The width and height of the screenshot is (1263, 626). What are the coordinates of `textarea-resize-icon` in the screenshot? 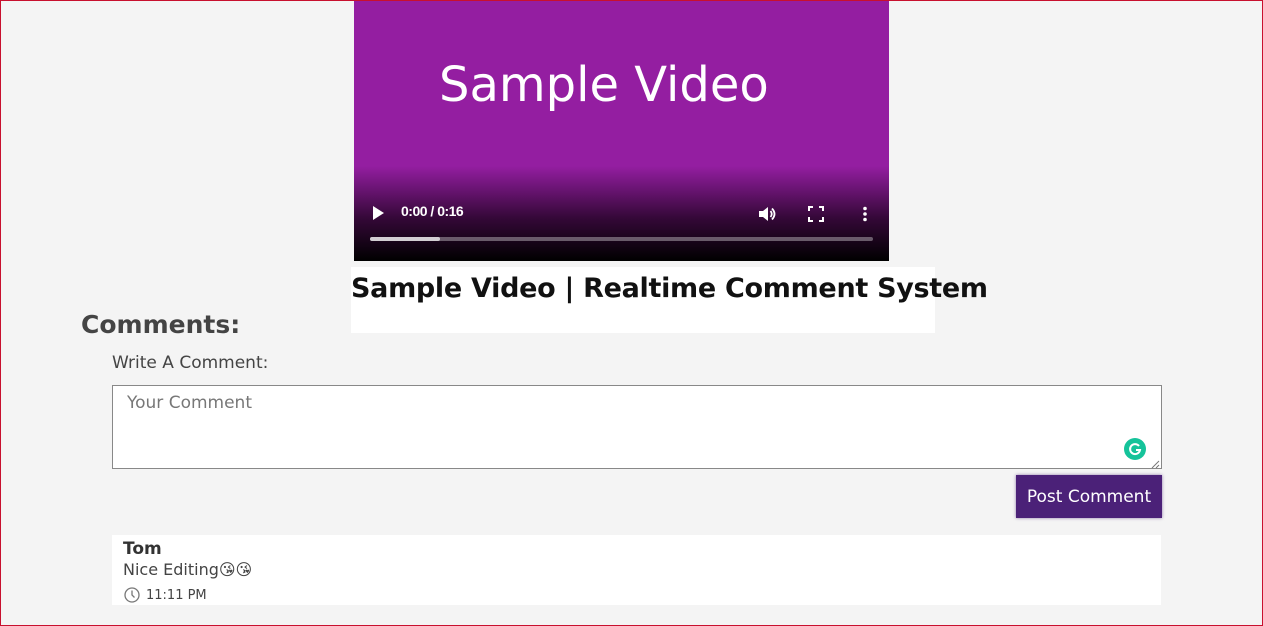 It's located at (1155, 462).